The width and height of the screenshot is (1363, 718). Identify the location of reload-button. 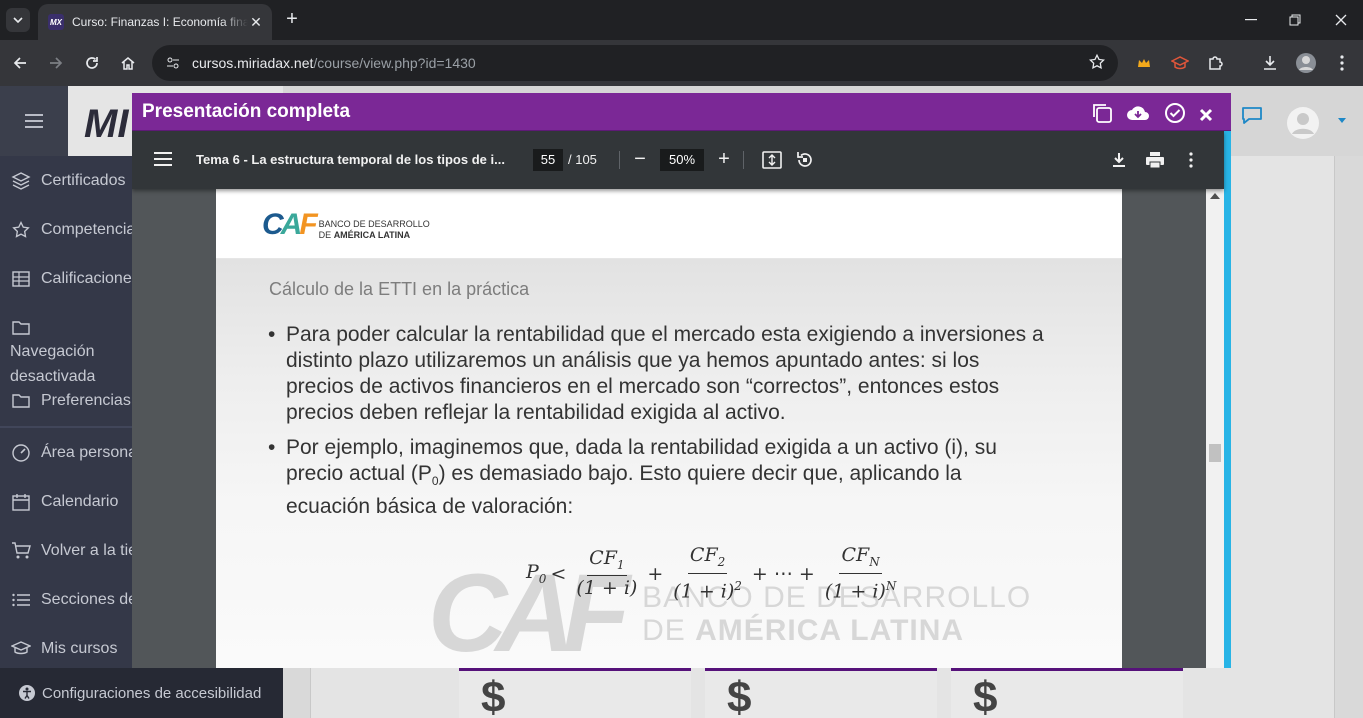
(92, 63).